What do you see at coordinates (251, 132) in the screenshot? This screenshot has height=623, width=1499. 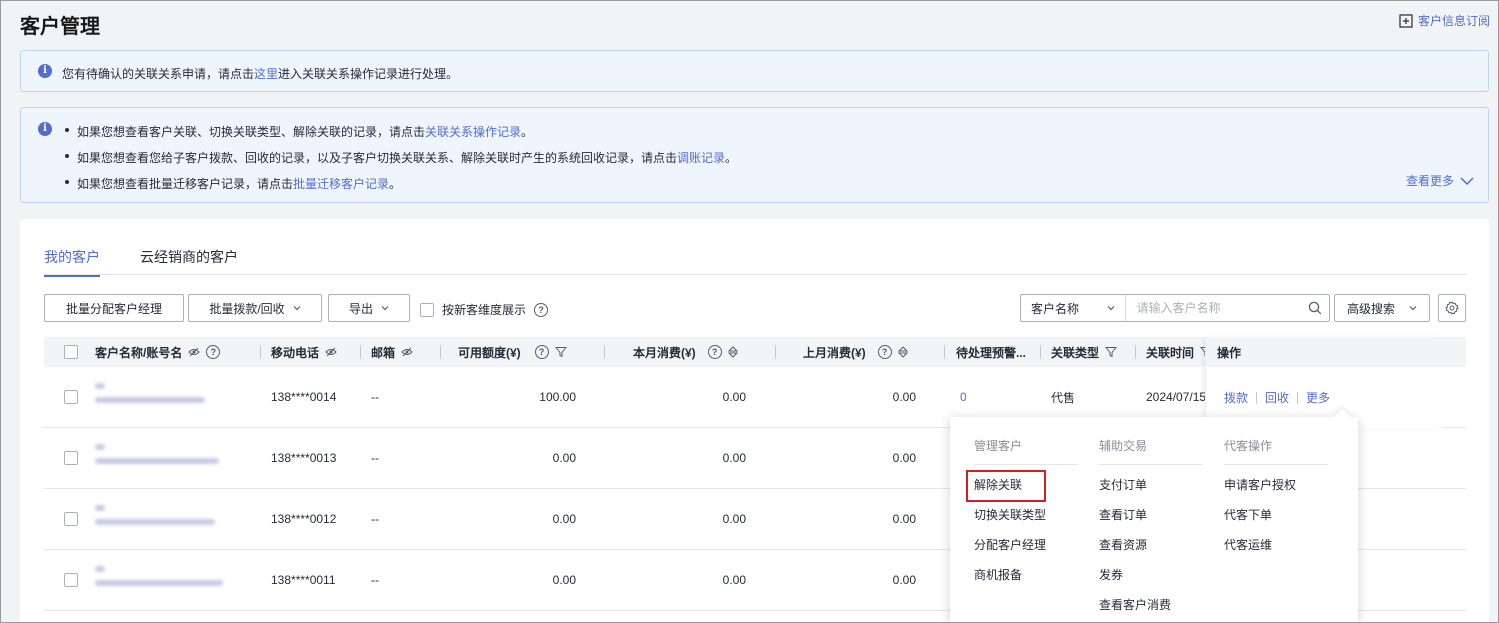 I see `notice-text-part: 如果您想查看客户关联、切换关联类型、解除关联的记录，请点击` at bounding box center [251, 132].